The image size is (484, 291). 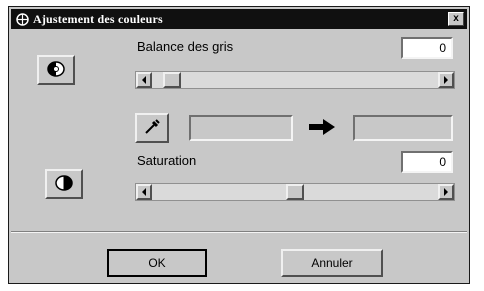 I want to click on ok-button: OK, so click(x=157, y=263).